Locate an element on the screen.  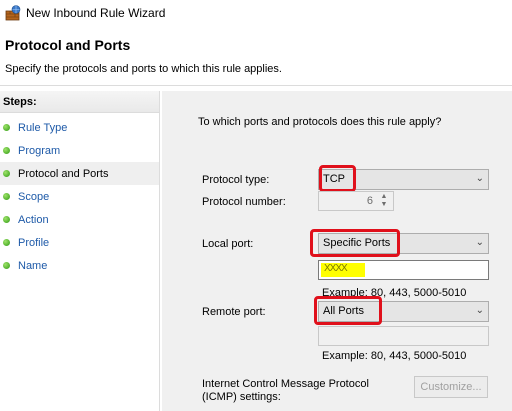
protocol-type-label: Protocol type: is located at coordinates (236, 180).